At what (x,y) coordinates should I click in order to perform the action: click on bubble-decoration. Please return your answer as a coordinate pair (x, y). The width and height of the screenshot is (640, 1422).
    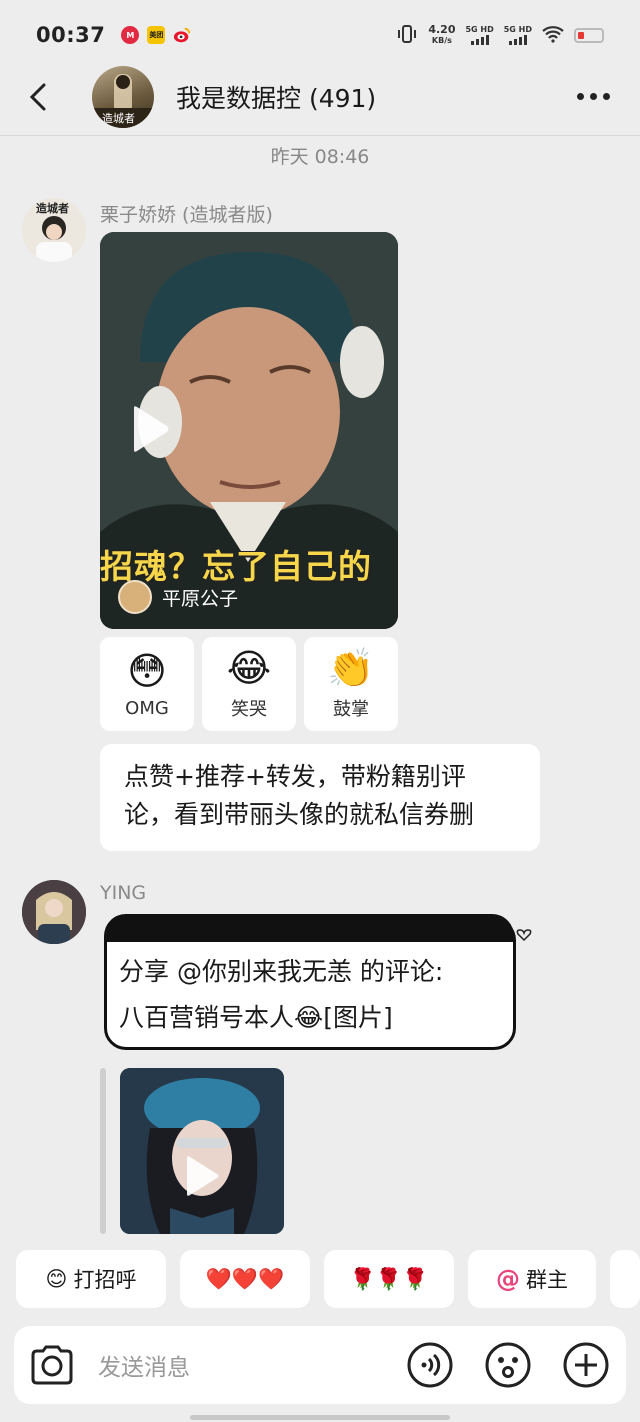
    Looking at the image, I should click on (309, 928).